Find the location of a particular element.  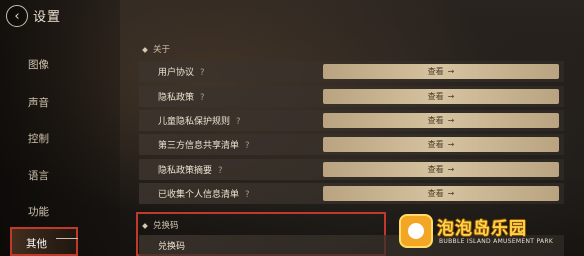

back-icon: ‹ is located at coordinates (17, 16).